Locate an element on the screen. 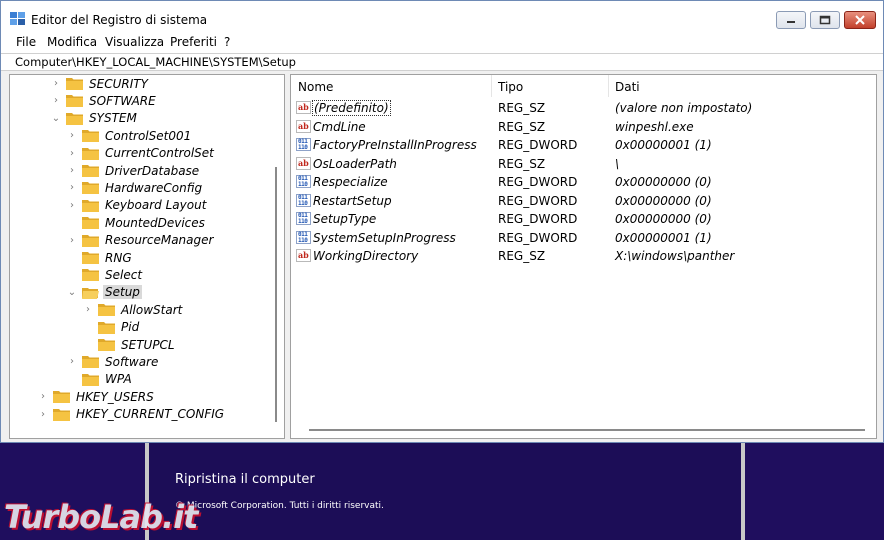  tree-node: › Software is located at coordinates (113, 361).